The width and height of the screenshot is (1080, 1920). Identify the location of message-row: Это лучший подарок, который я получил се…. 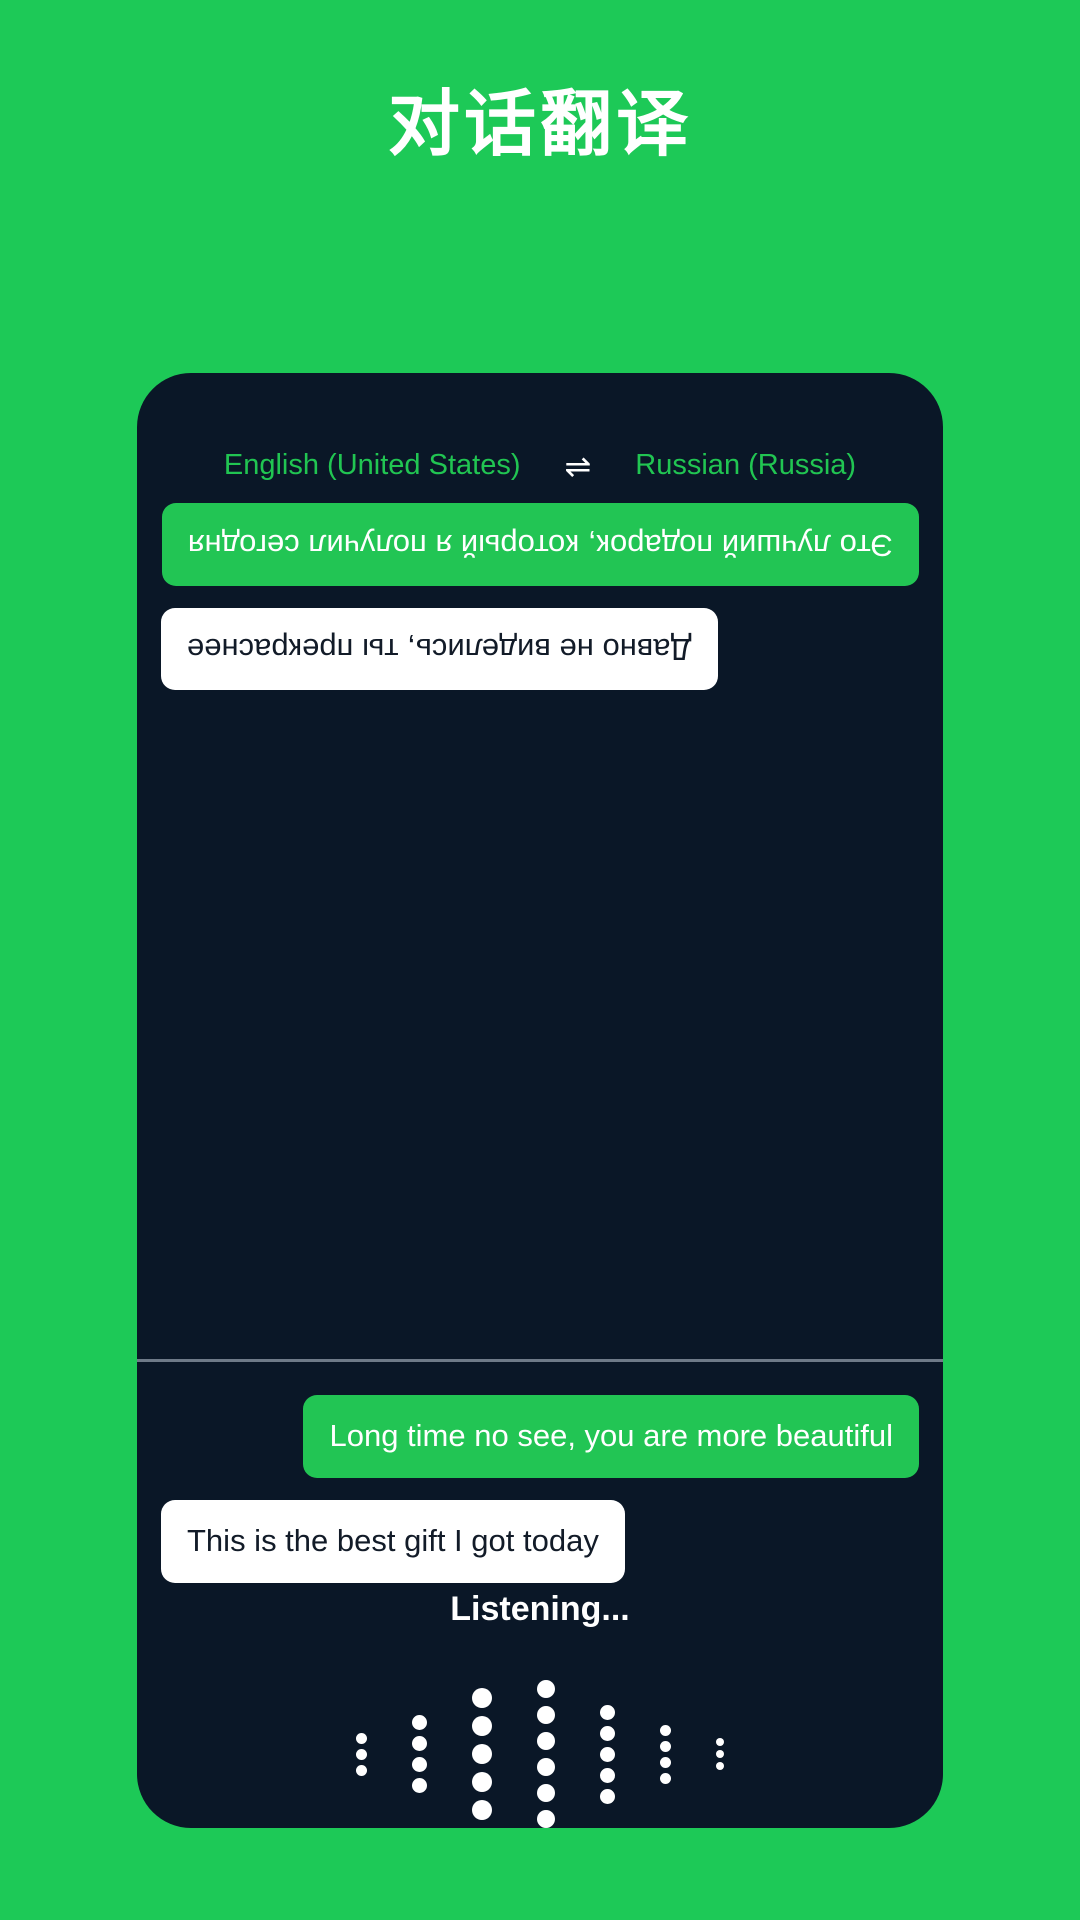
(540, 544).